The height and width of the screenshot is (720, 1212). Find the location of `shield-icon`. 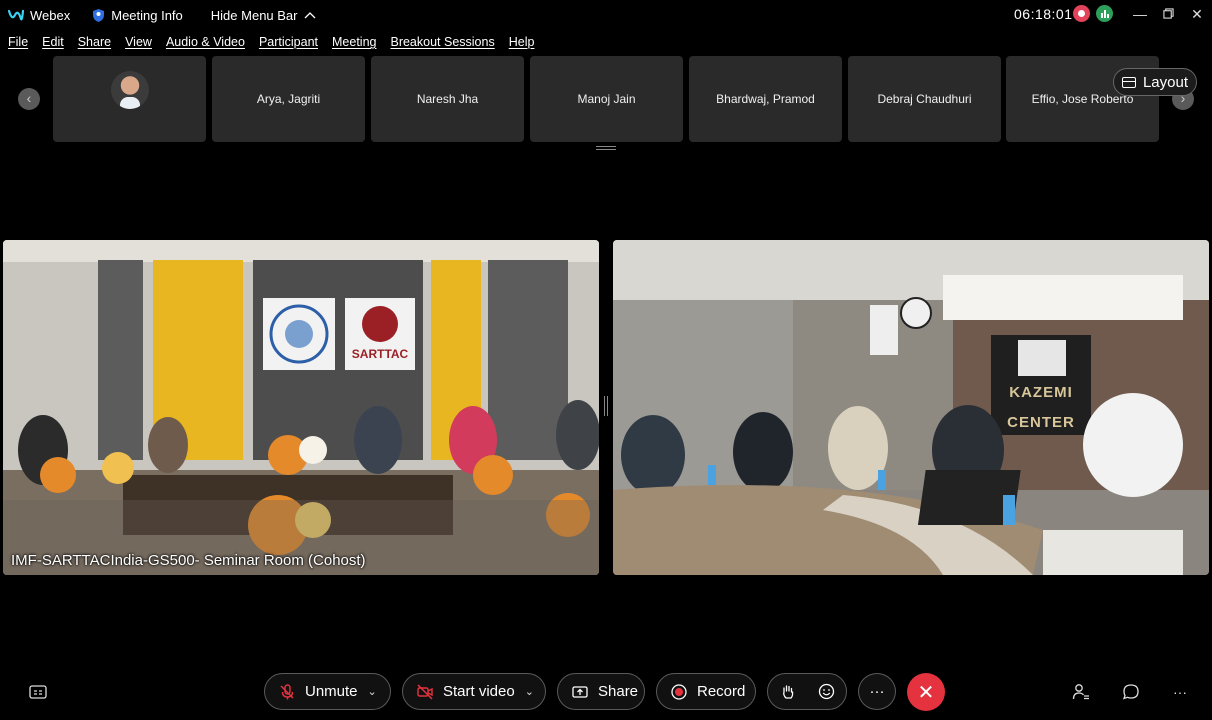

shield-icon is located at coordinates (99, 15).